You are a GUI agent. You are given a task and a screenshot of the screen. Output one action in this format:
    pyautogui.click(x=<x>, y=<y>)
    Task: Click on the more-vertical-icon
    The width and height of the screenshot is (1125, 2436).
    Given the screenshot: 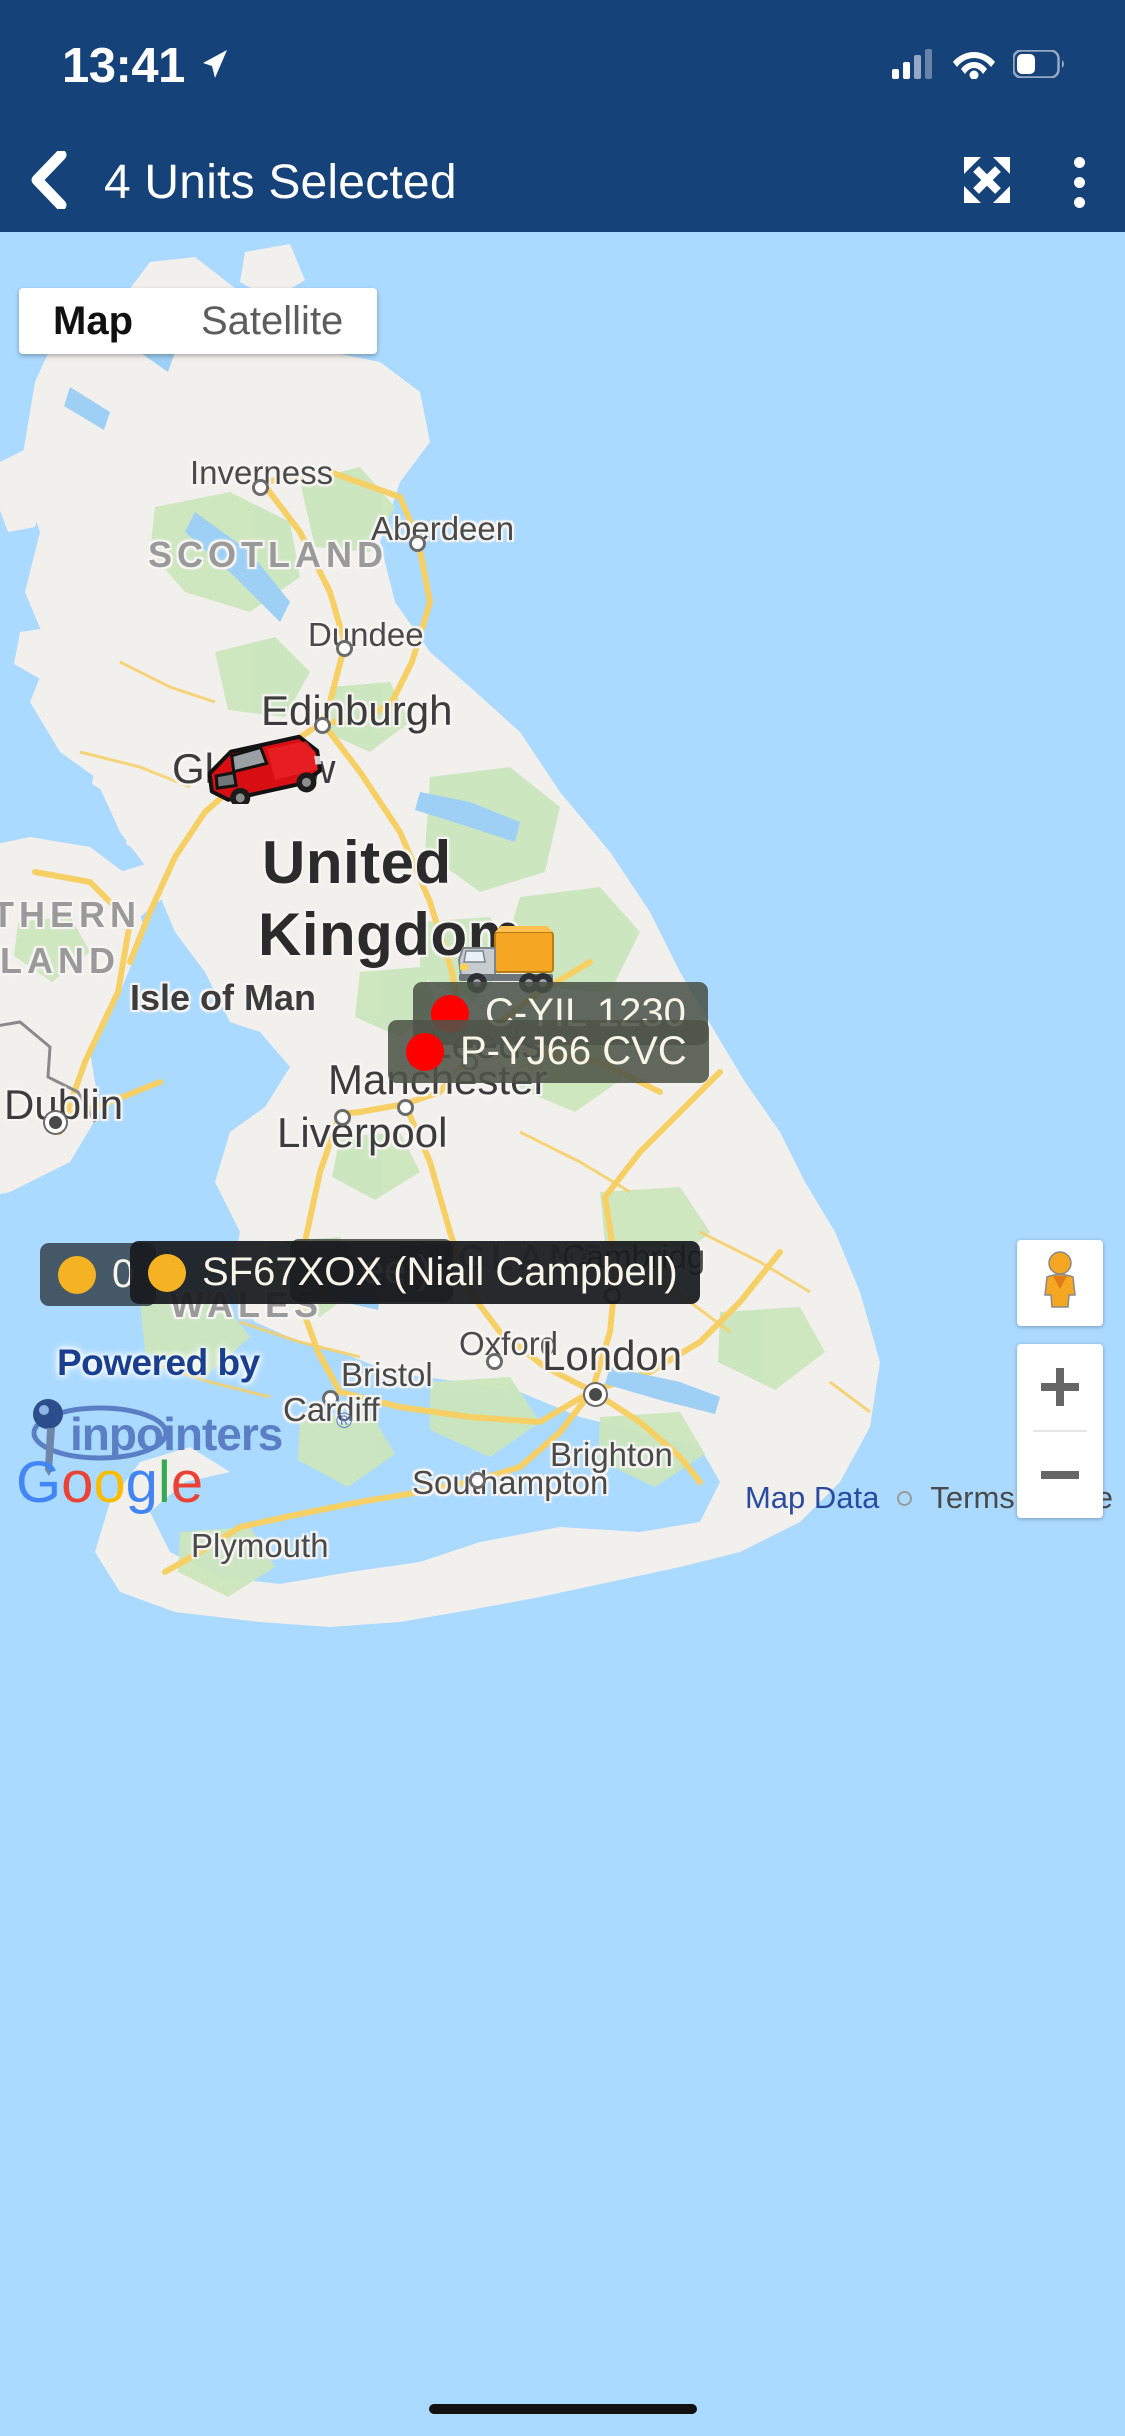 What is the action you would take?
    pyautogui.click(x=1079, y=182)
    